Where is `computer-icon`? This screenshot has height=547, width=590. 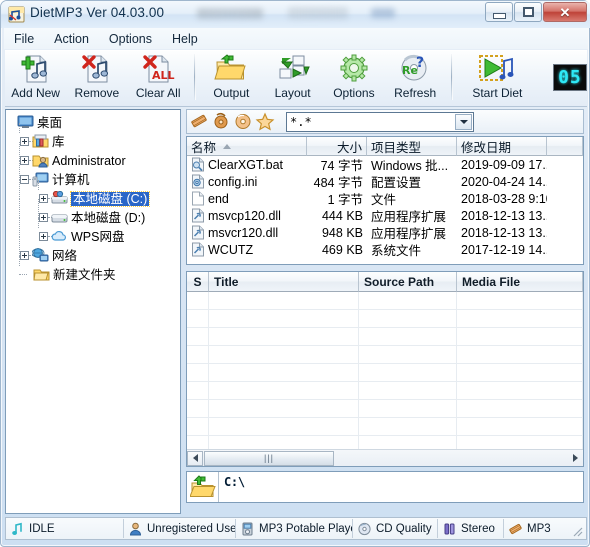
computer-icon is located at coordinates (40, 179).